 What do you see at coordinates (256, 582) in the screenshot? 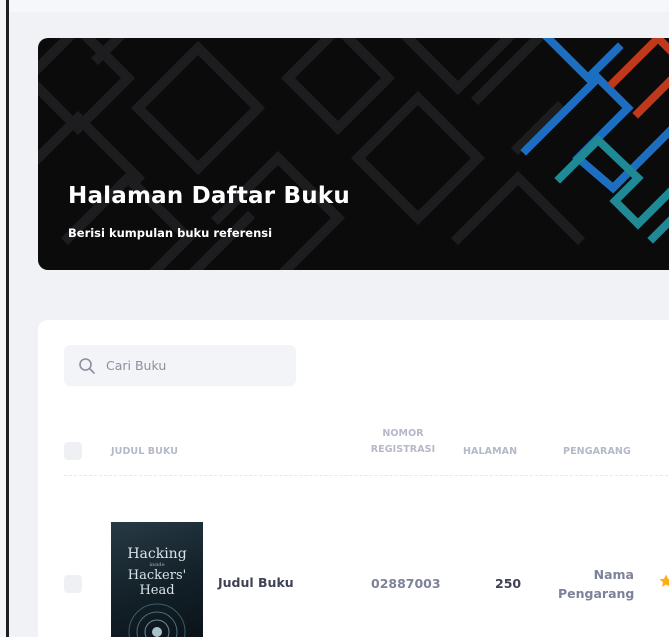
I see `book-title-link: Judul Buku` at bounding box center [256, 582].